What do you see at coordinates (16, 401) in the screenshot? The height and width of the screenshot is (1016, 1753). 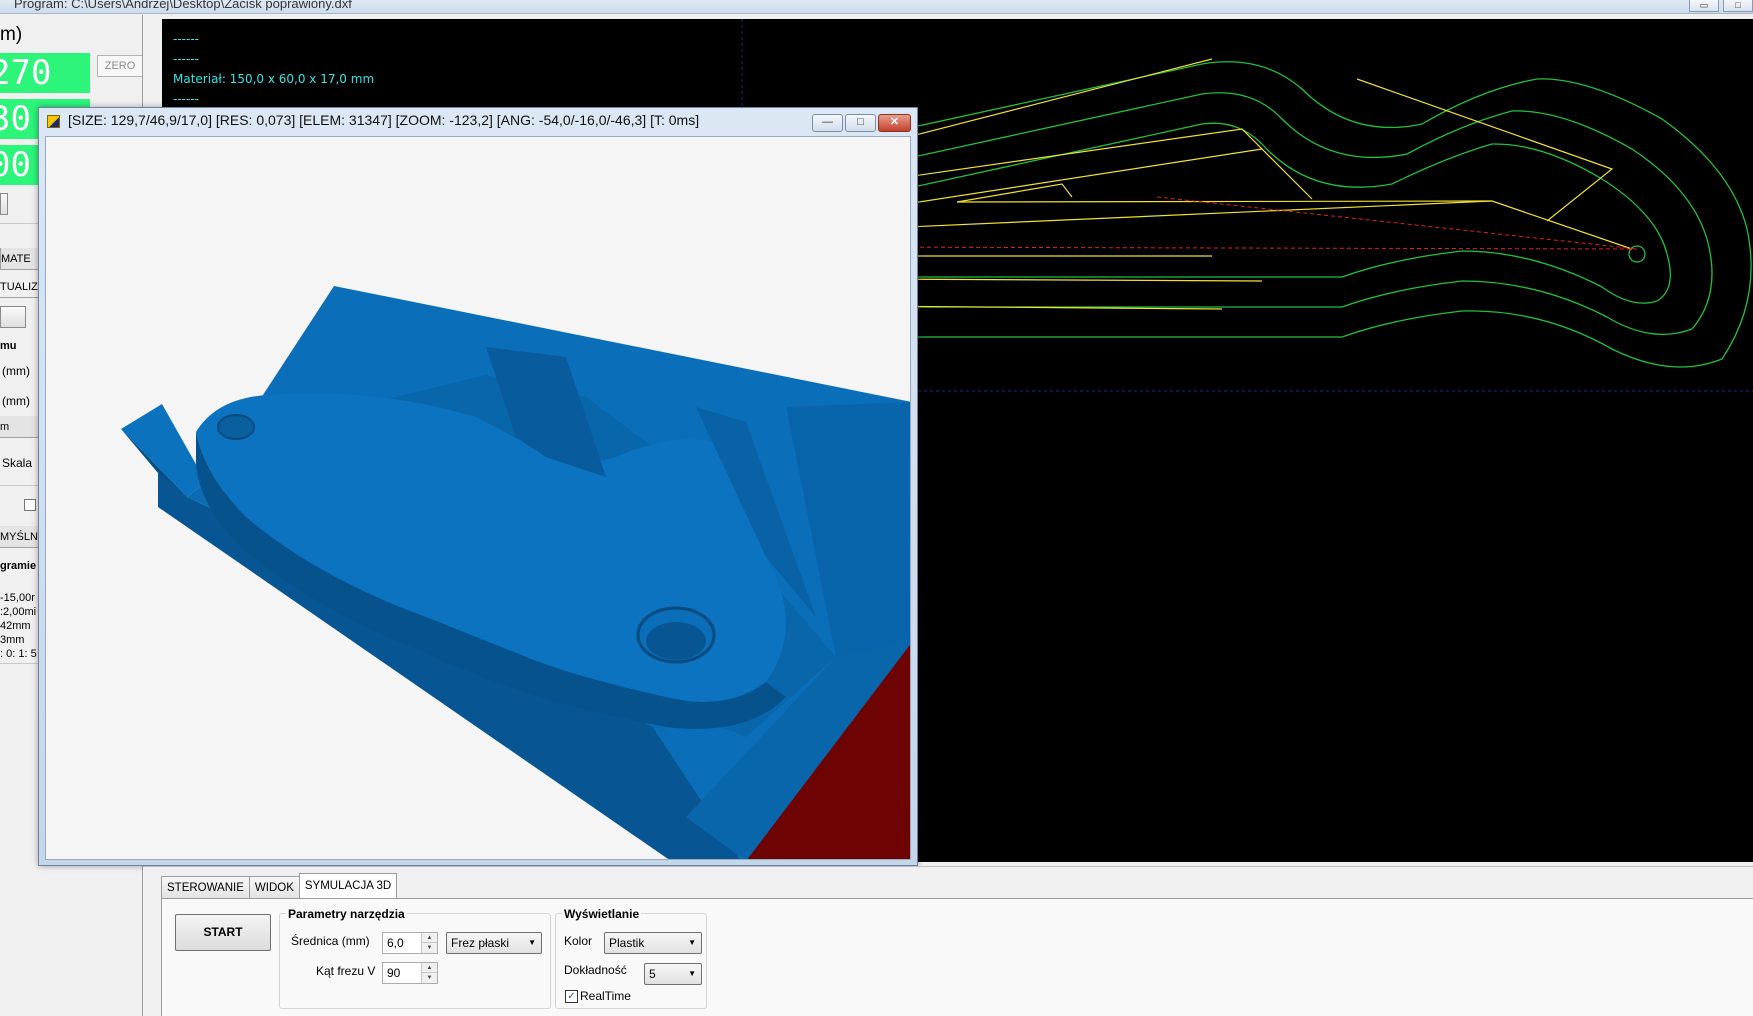 I see `mm-label-2: (mm)` at bounding box center [16, 401].